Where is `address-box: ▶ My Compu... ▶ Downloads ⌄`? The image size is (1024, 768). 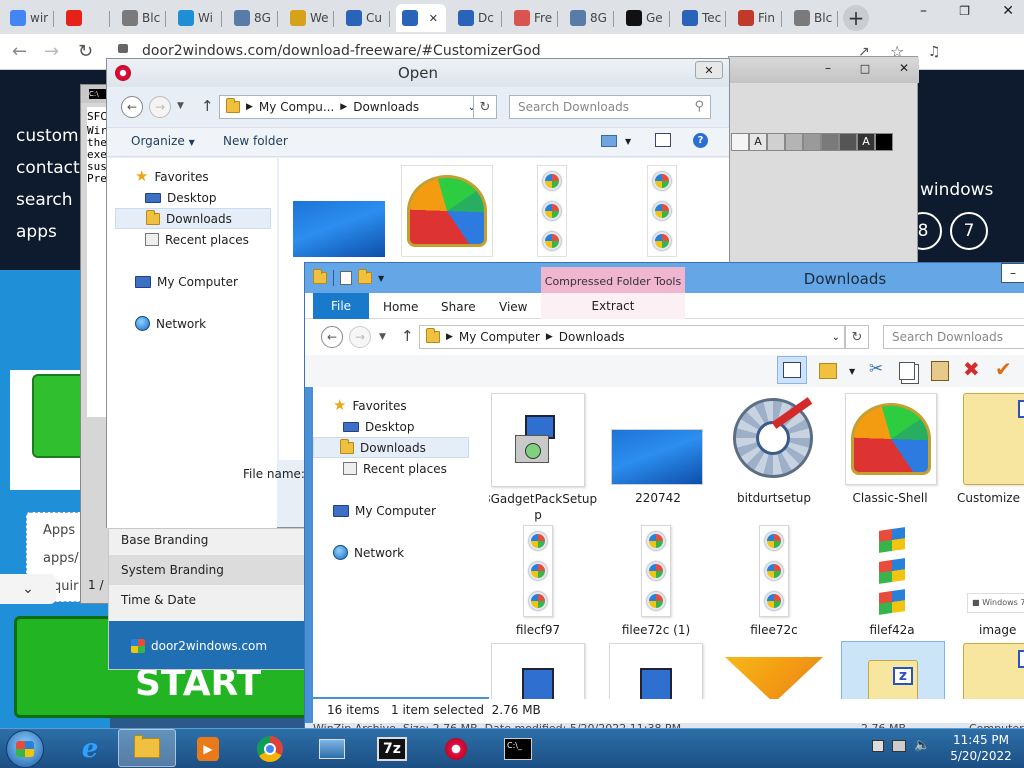 address-box: ▶ My Compu... ▶ Downloads ⌄ is located at coordinates (356, 107).